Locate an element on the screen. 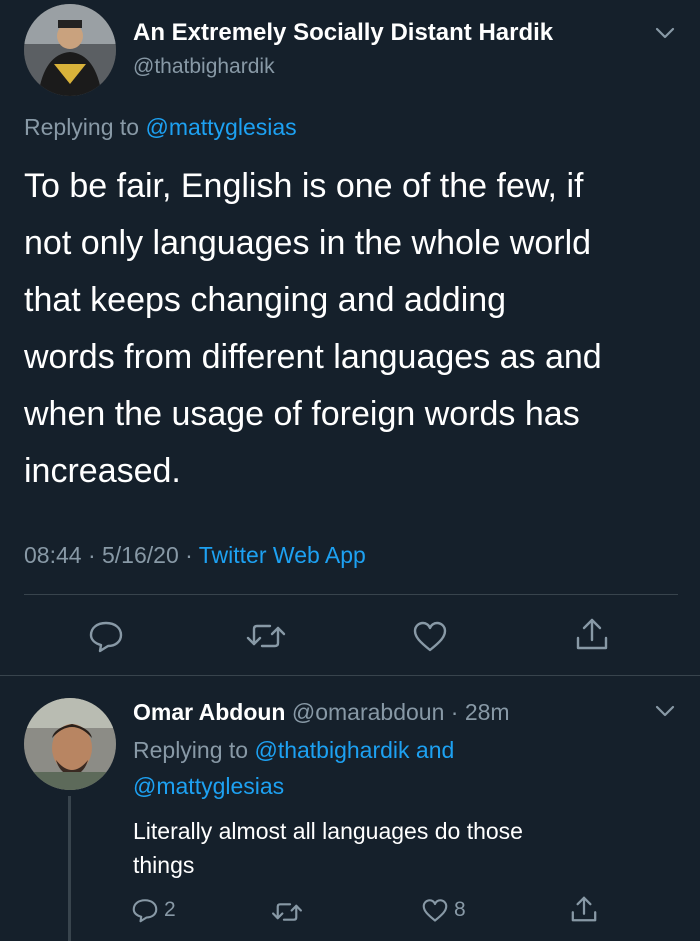 Image resolution: width=700 pixels, height=941 pixels. reply-count: 2 is located at coordinates (170, 909).